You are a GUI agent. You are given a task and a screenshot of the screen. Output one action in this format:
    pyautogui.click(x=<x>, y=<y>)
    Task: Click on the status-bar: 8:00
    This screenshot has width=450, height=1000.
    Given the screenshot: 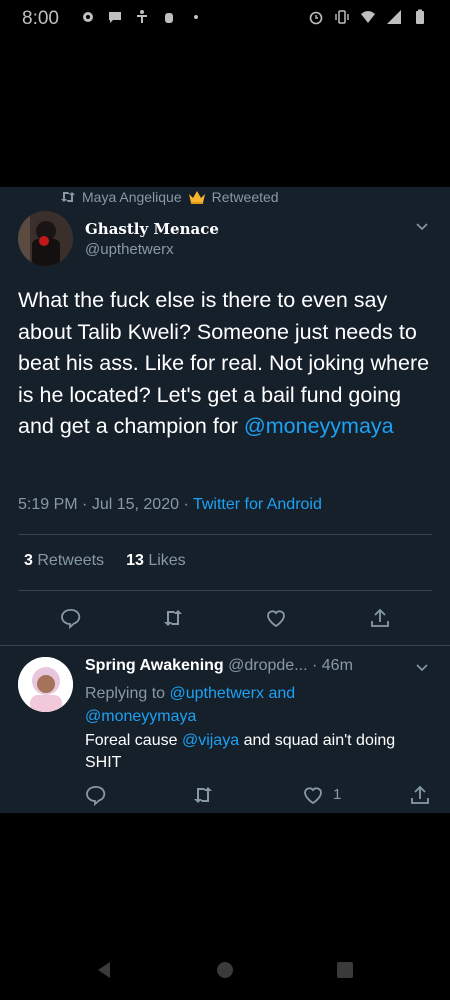 What is the action you would take?
    pyautogui.click(x=225, y=18)
    